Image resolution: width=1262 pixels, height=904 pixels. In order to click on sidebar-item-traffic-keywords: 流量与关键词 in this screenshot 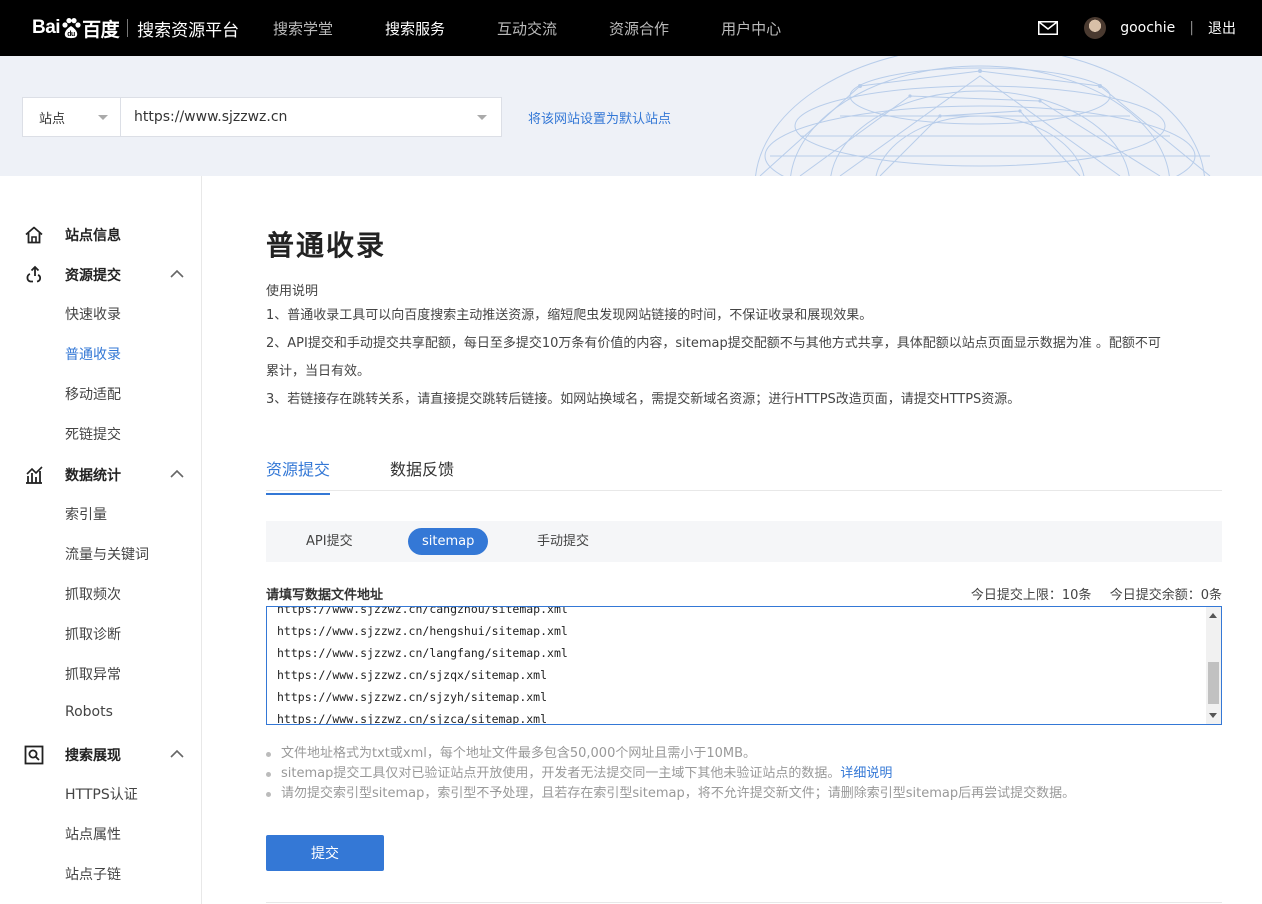, I will do `click(107, 554)`.